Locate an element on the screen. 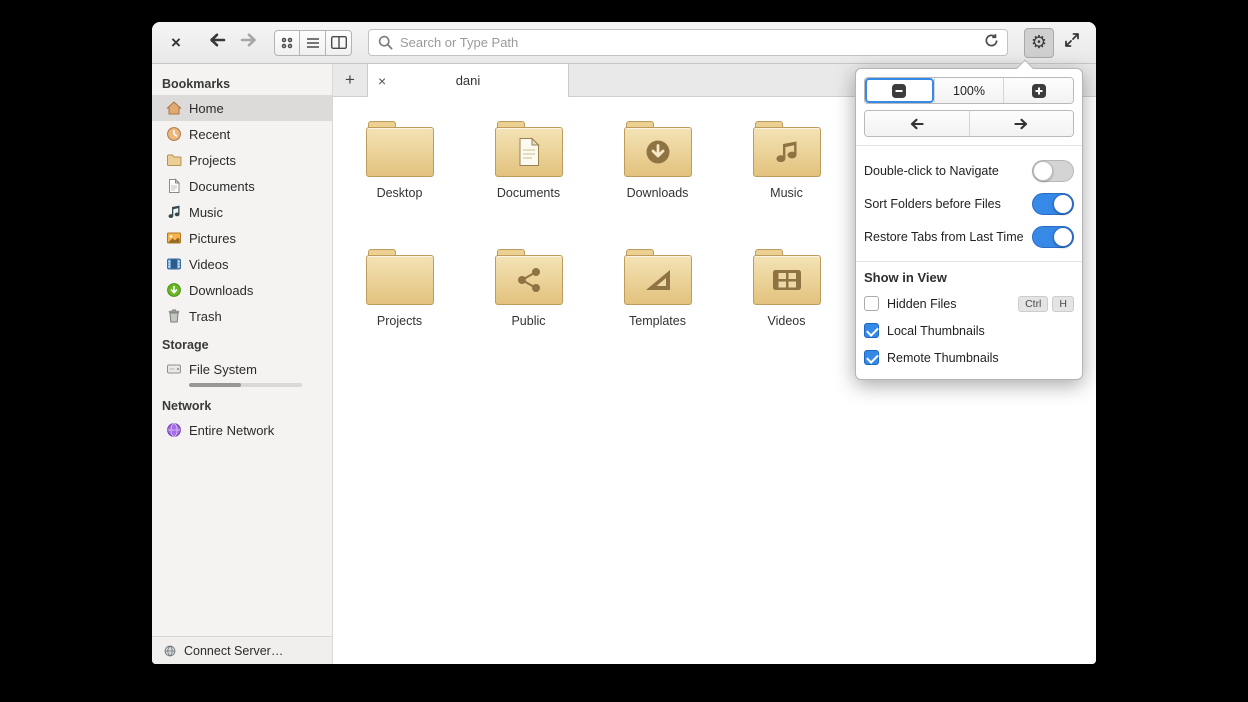  window-close-button: × is located at coordinates (176, 43).